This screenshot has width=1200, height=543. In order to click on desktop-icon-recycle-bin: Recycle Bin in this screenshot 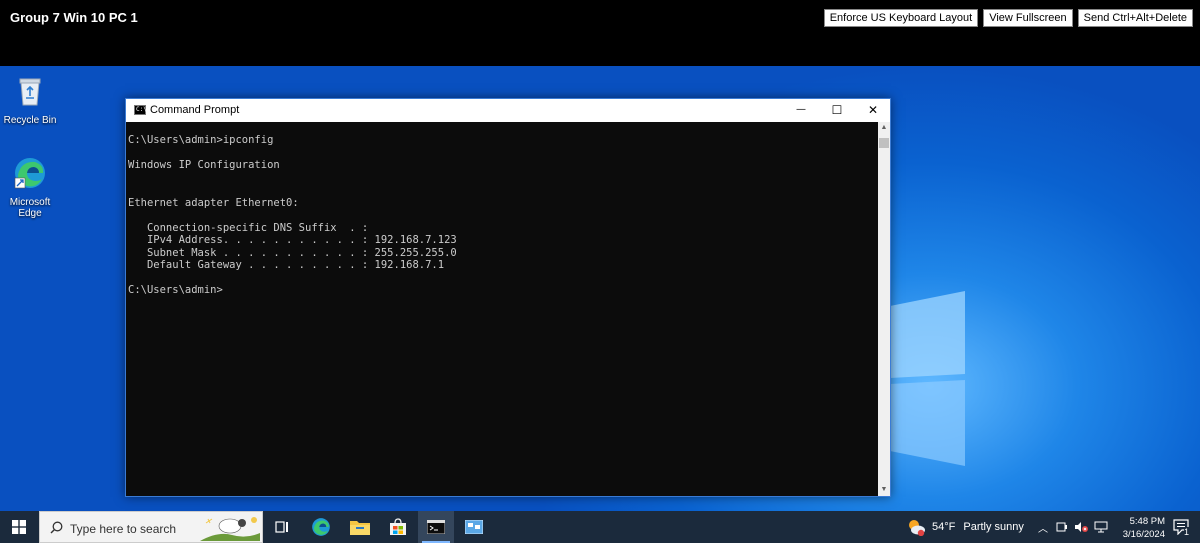, I will do `click(30, 100)`.